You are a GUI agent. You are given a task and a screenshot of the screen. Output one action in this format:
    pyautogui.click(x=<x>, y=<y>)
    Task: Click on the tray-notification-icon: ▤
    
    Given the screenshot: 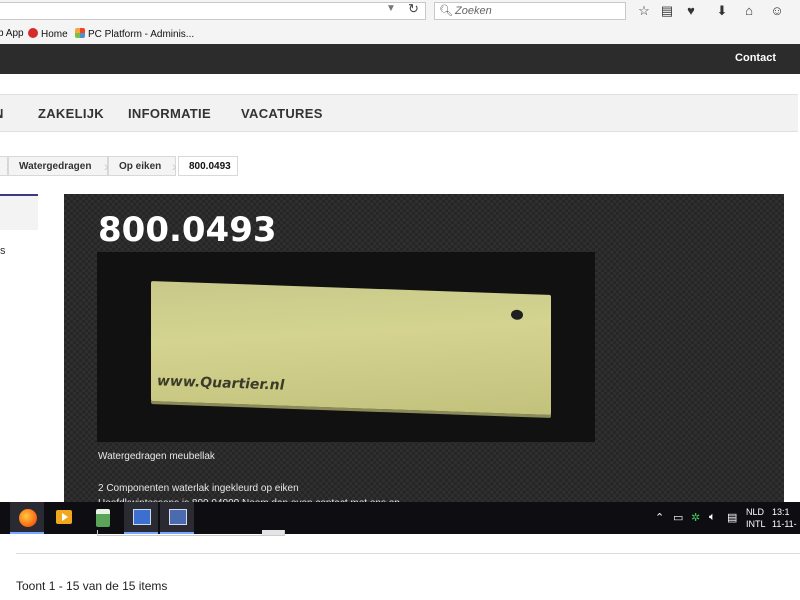 What is the action you would take?
    pyautogui.click(x=732, y=517)
    